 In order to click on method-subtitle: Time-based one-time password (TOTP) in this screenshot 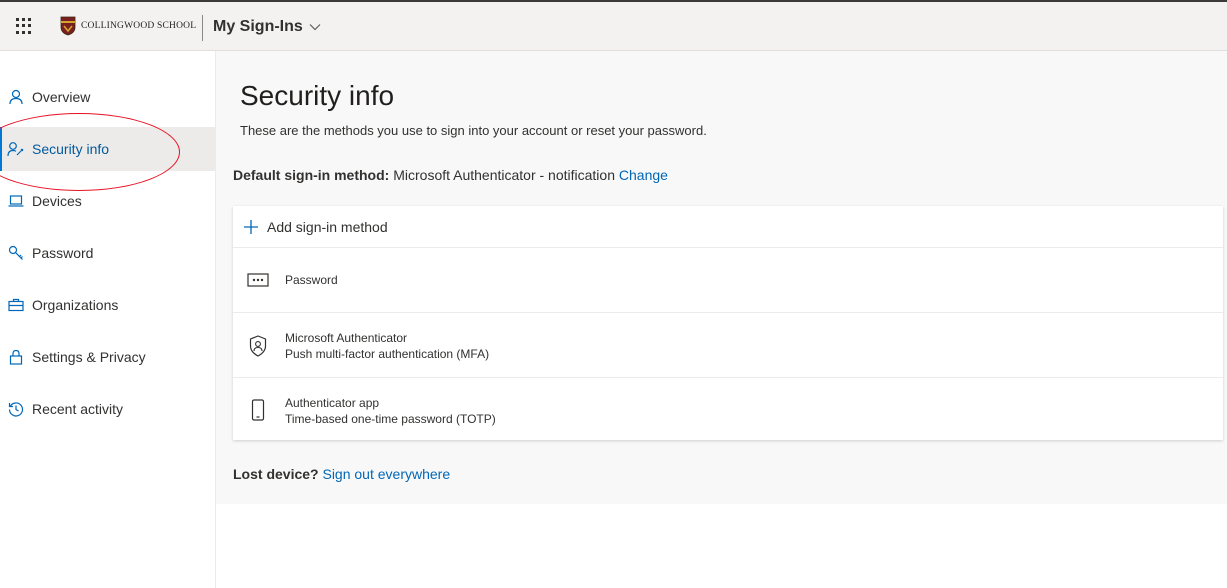, I will do `click(390, 419)`.